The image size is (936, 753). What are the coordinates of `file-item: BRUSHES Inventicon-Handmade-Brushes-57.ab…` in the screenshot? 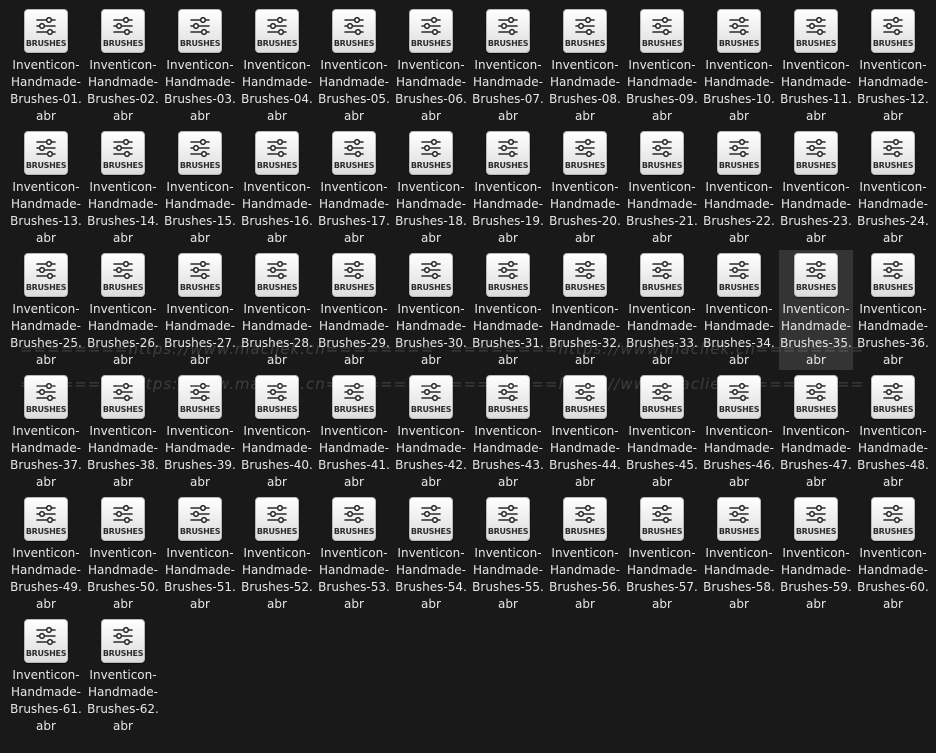 It's located at (662, 554).